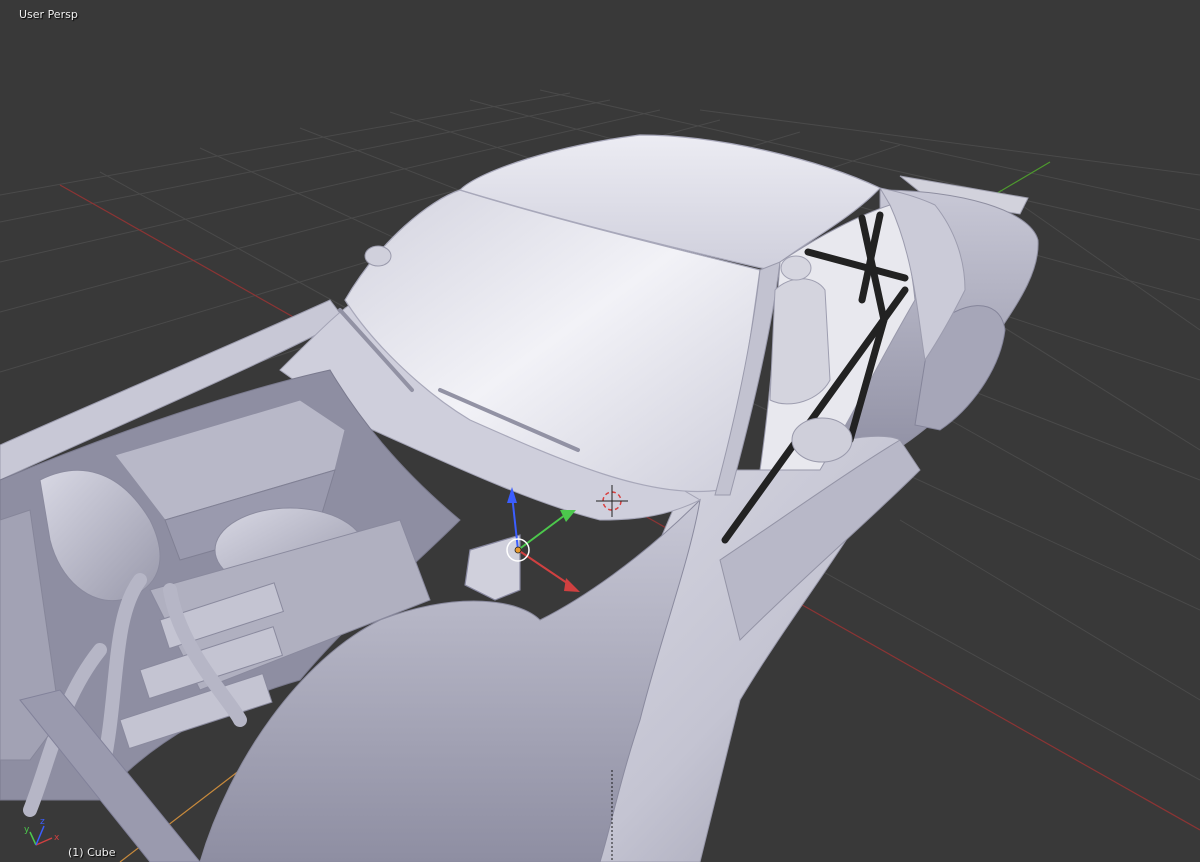  Describe the element at coordinates (822, 440) in the screenshot. I see `side-mirror` at that location.